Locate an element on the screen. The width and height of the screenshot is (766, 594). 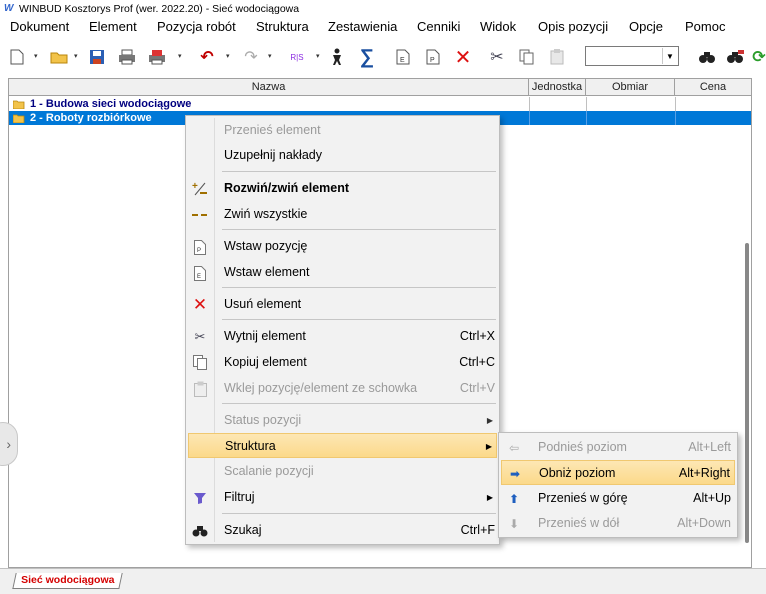
menu-item-scalanie-pozycji: Scalanie pozycji is located at coordinates (342, 471).